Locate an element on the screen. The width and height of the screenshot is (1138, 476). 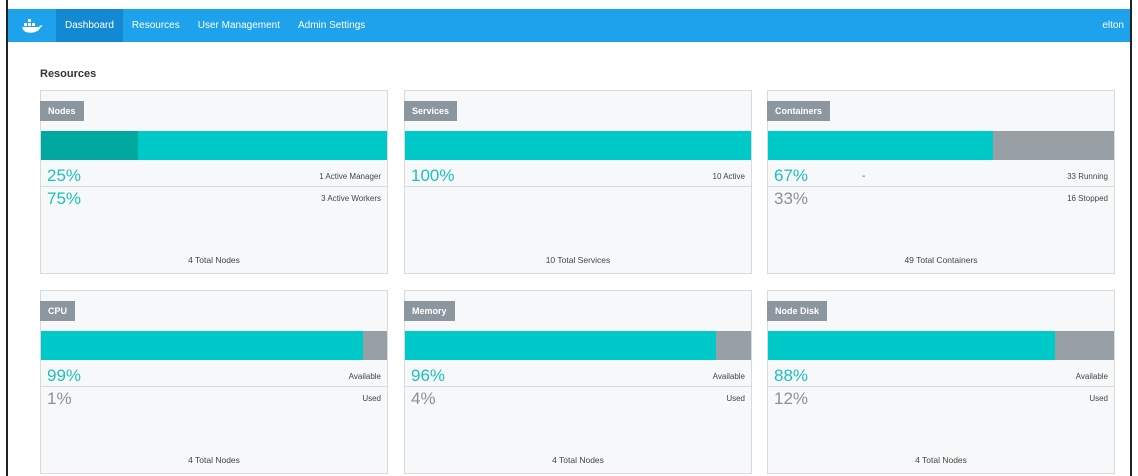
card-tag: Node Disk is located at coordinates (797, 311).